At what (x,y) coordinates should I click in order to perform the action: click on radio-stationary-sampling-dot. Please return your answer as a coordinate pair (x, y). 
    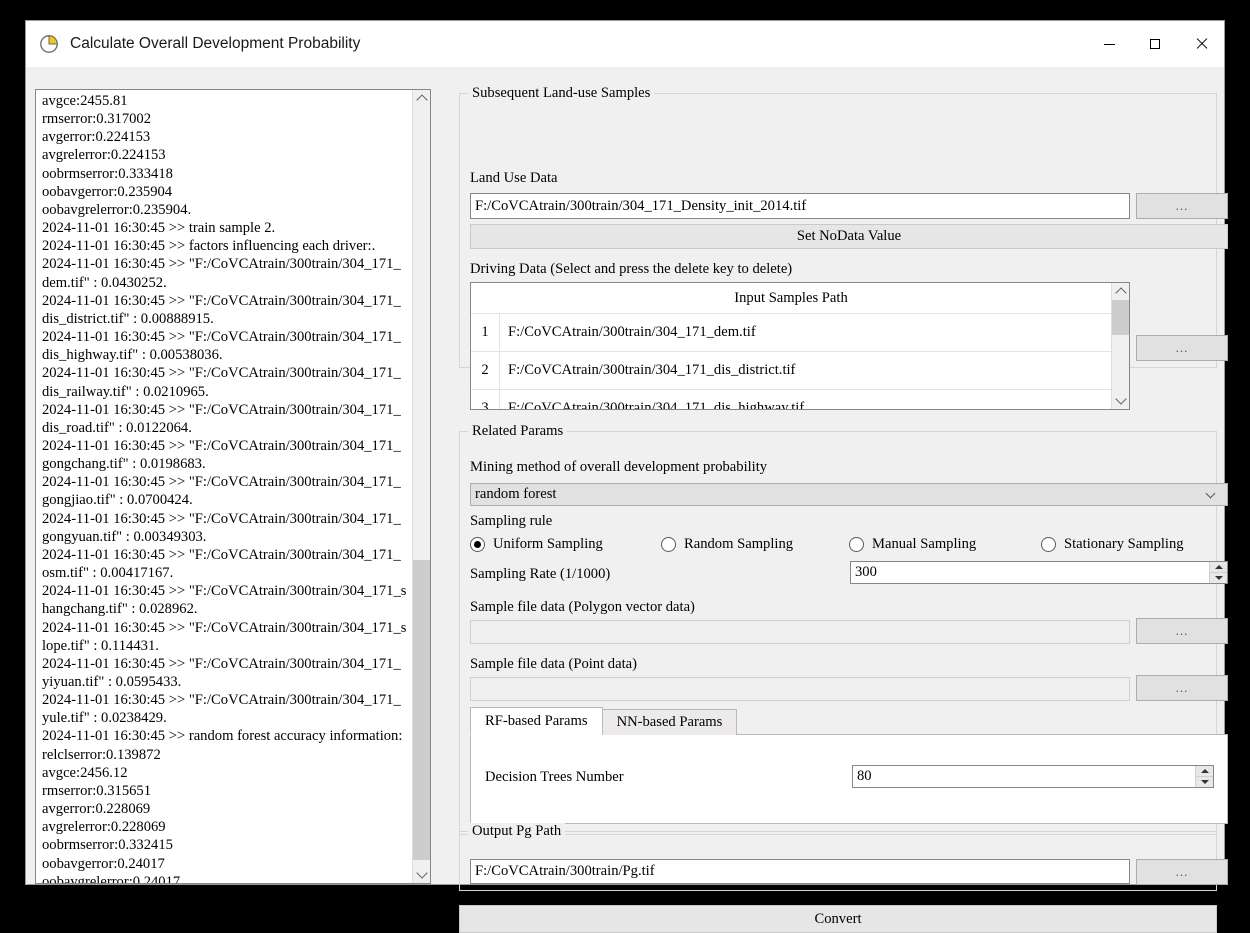
    Looking at the image, I should click on (1048, 544).